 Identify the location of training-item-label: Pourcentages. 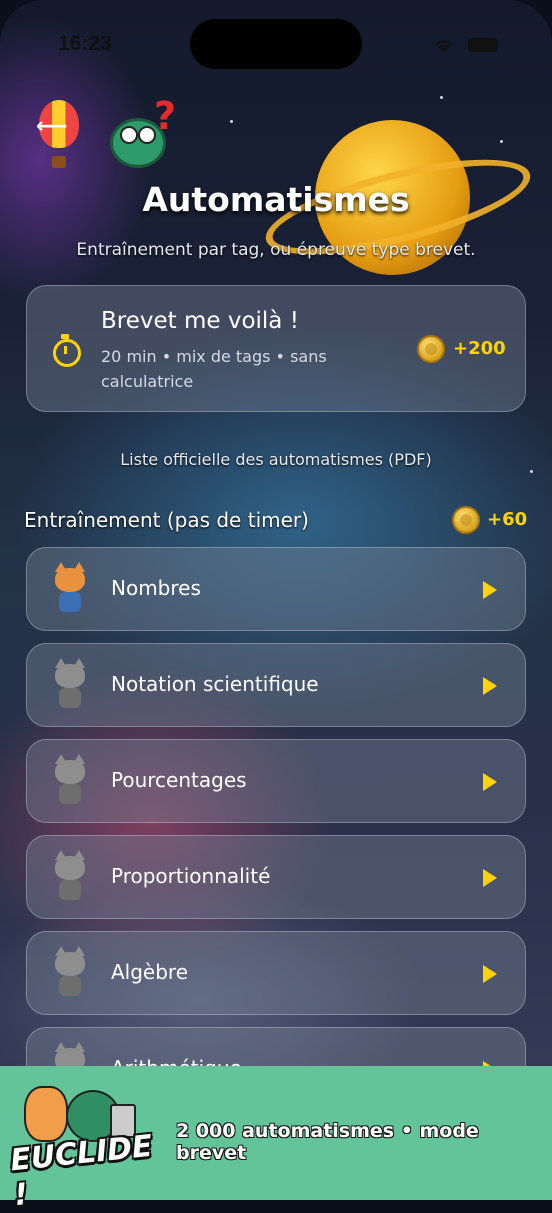
(179, 780).